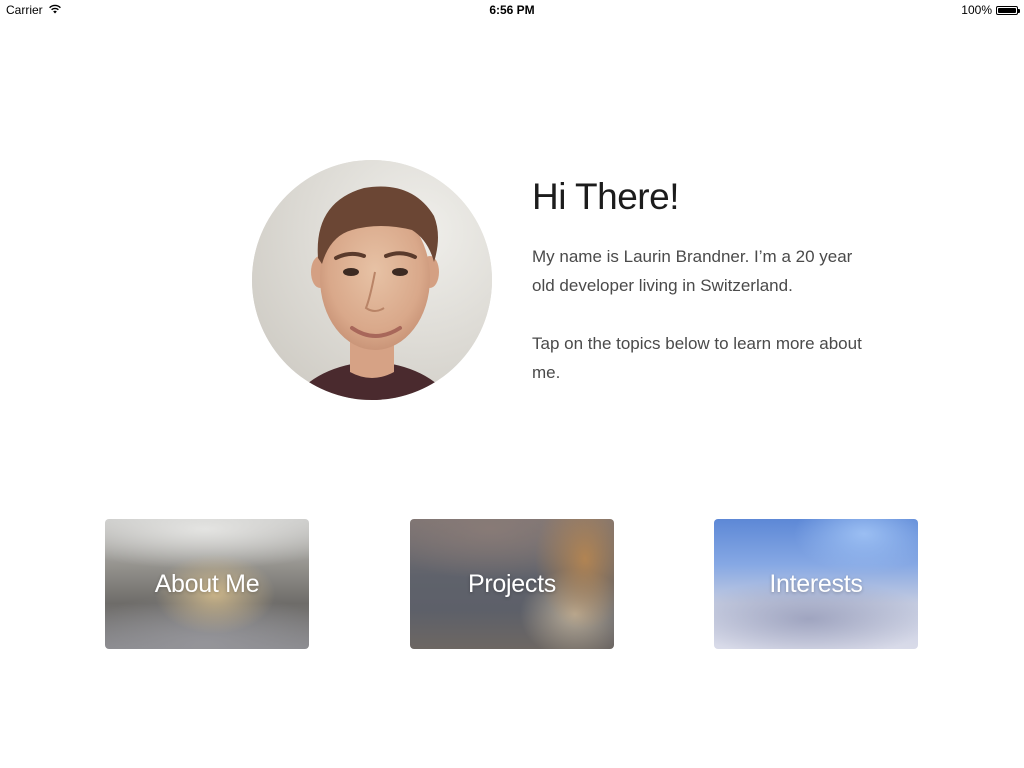  I want to click on profile-photo, so click(372, 280).